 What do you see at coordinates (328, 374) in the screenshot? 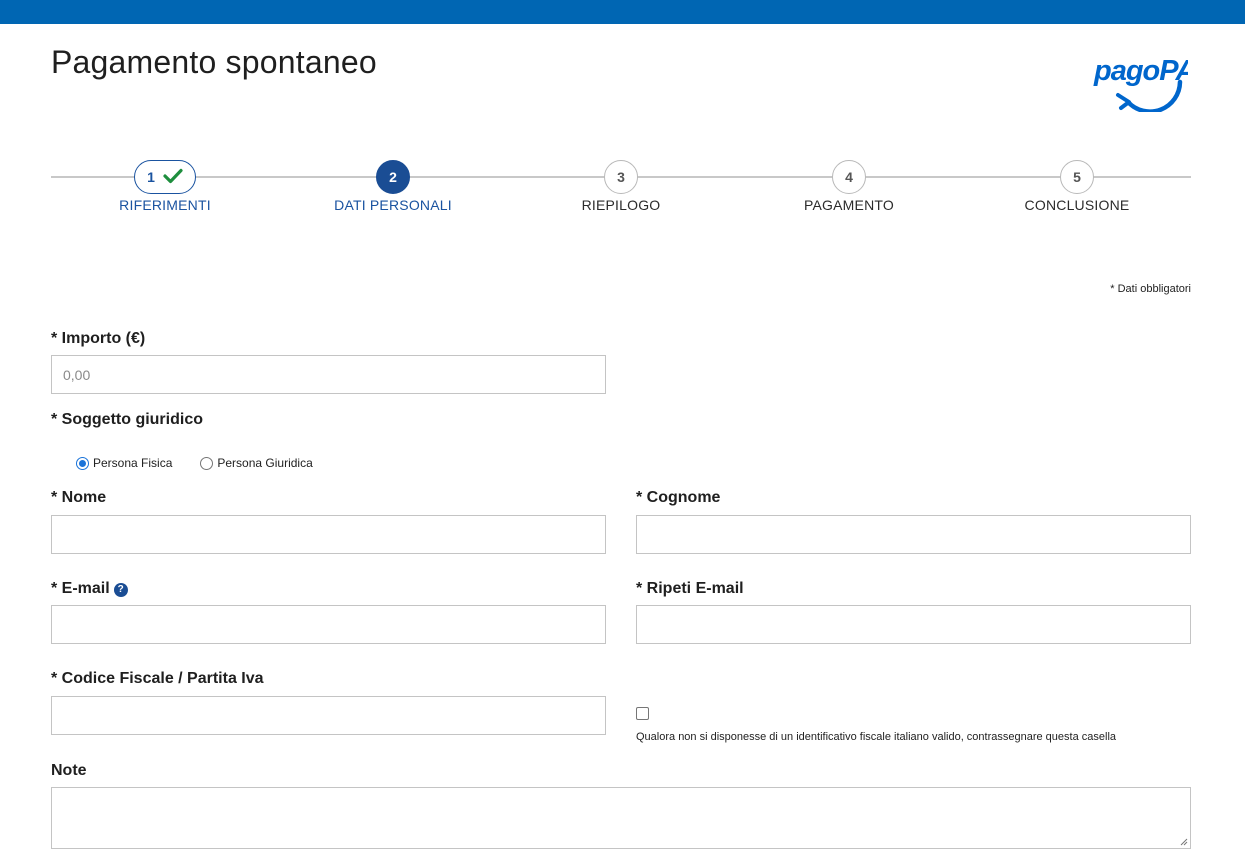
I see `importo-input` at bounding box center [328, 374].